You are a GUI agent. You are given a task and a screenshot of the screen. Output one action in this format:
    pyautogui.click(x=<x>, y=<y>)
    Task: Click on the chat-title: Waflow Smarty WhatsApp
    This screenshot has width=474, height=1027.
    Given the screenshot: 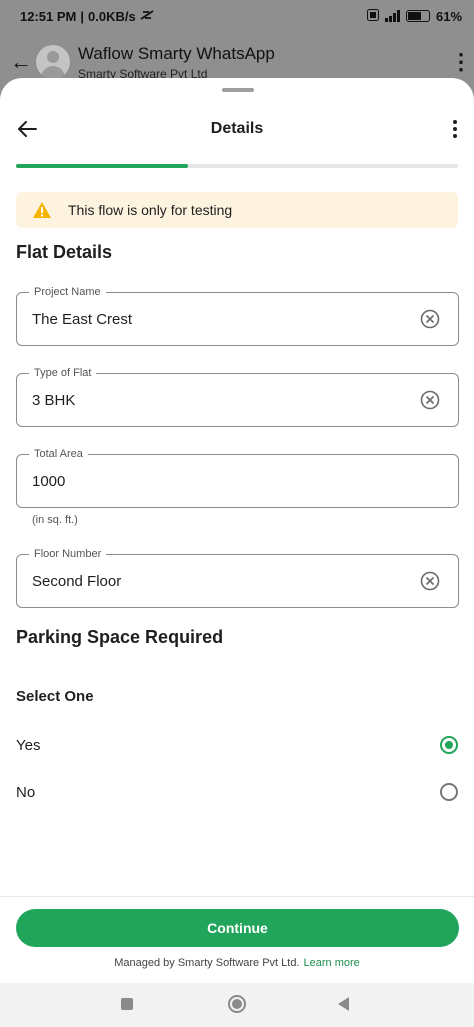 What is the action you would take?
    pyautogui.click(x=176, y=53)
    